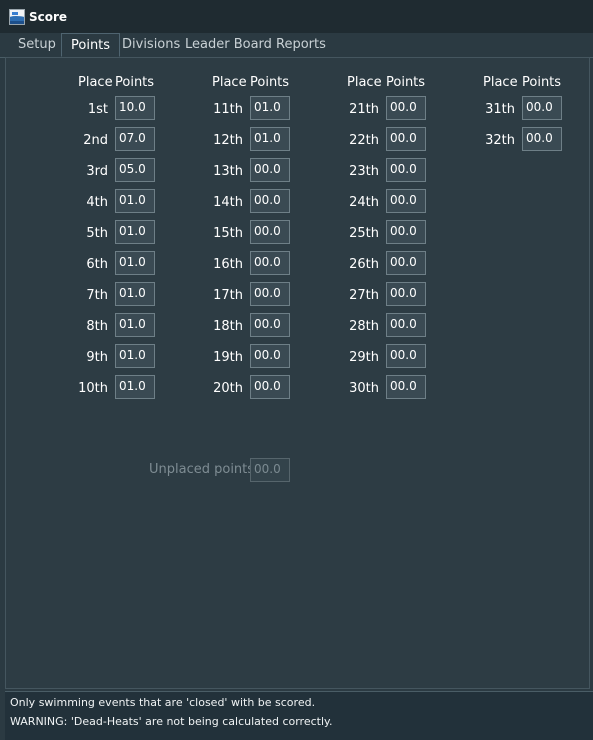  What do you see at coordinates (364, 388) in the screenshot?
I see `place-label: 30th` at bounding box center [364, 388].